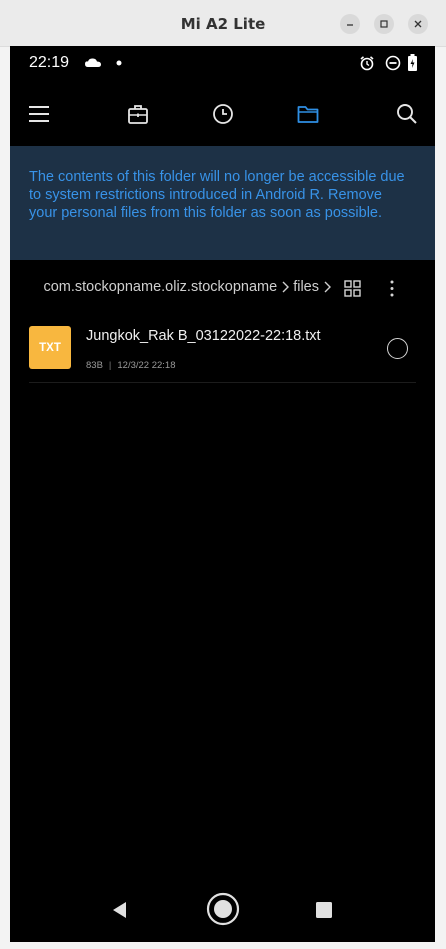 The image size is (446, 949). I want to click on more-vert-icon, so click(392, 288).